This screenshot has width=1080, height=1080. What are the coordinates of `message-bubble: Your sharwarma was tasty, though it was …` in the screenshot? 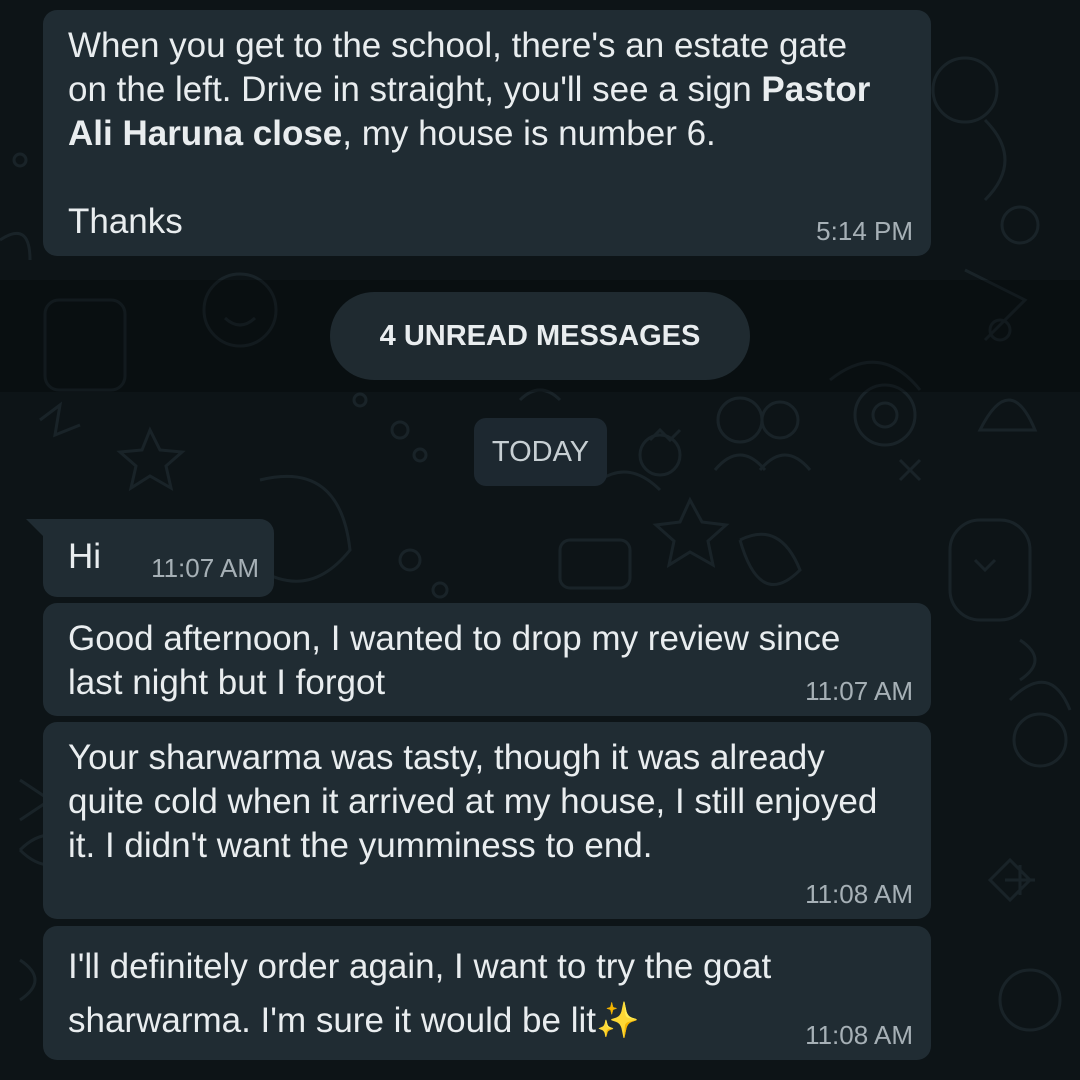 It's located at (487, 820).